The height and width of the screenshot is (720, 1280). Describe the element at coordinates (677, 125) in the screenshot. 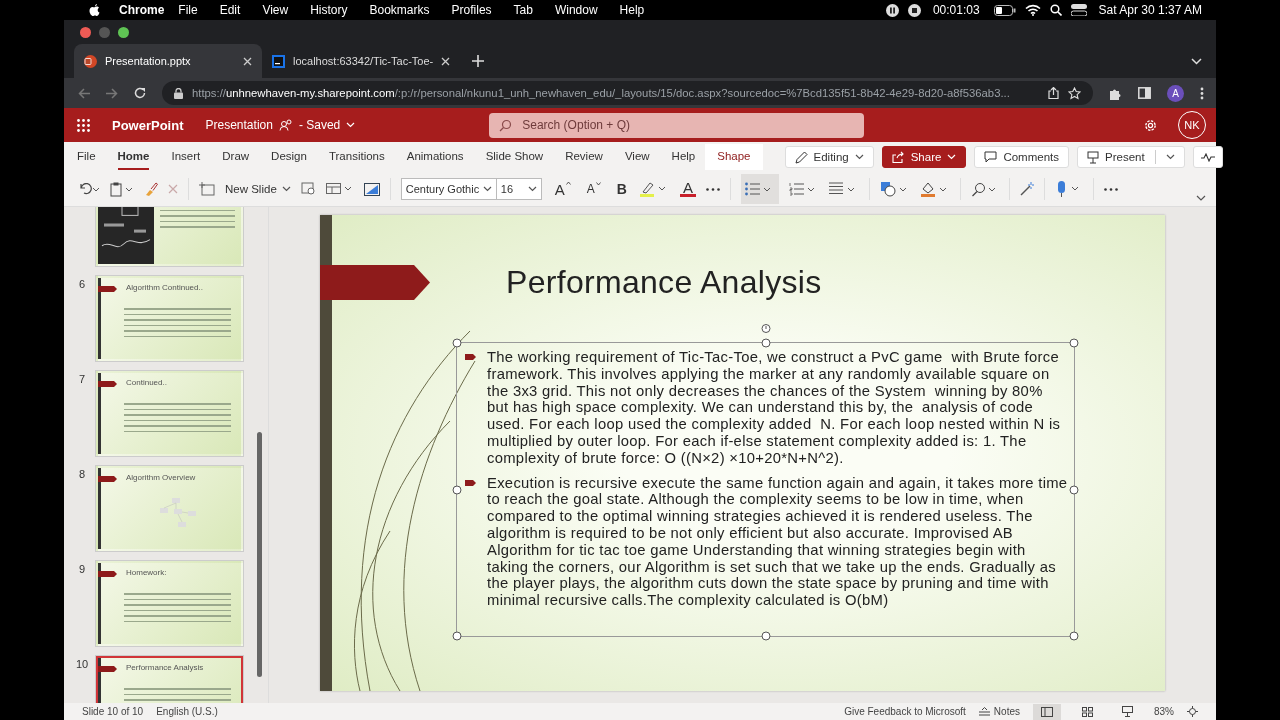

I see `search-field: Search (Option + Q)` at that location.